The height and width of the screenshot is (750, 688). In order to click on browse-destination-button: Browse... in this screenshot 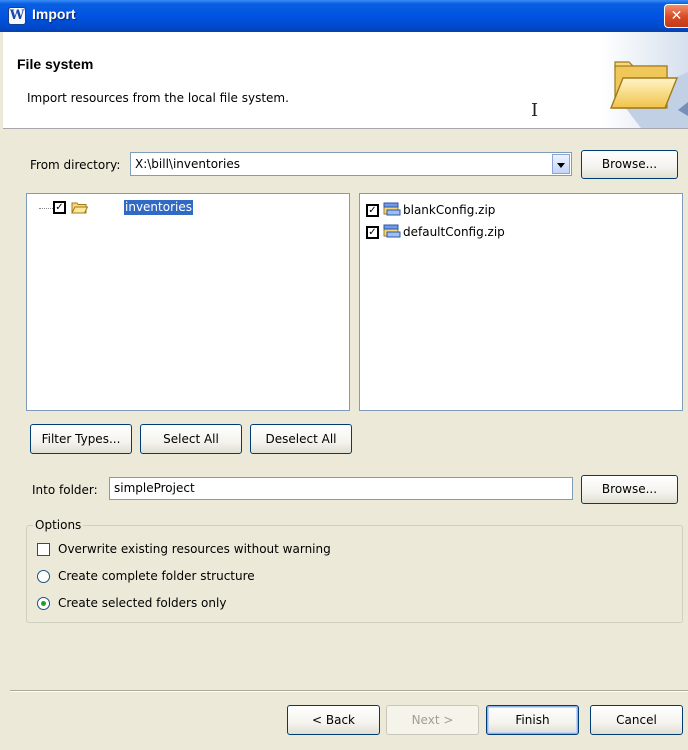, I will do `click(629, 489)`.